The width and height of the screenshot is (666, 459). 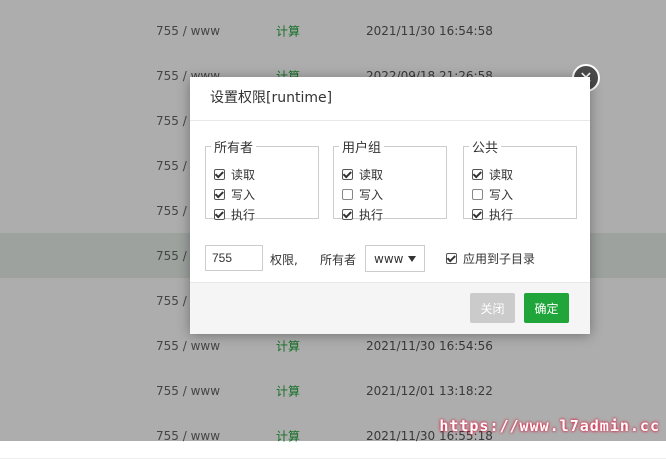 What do you see at coordinates (546, 308) in the screenshot?
I see `confirm-button: 确定` at bounding box center [546, 308].